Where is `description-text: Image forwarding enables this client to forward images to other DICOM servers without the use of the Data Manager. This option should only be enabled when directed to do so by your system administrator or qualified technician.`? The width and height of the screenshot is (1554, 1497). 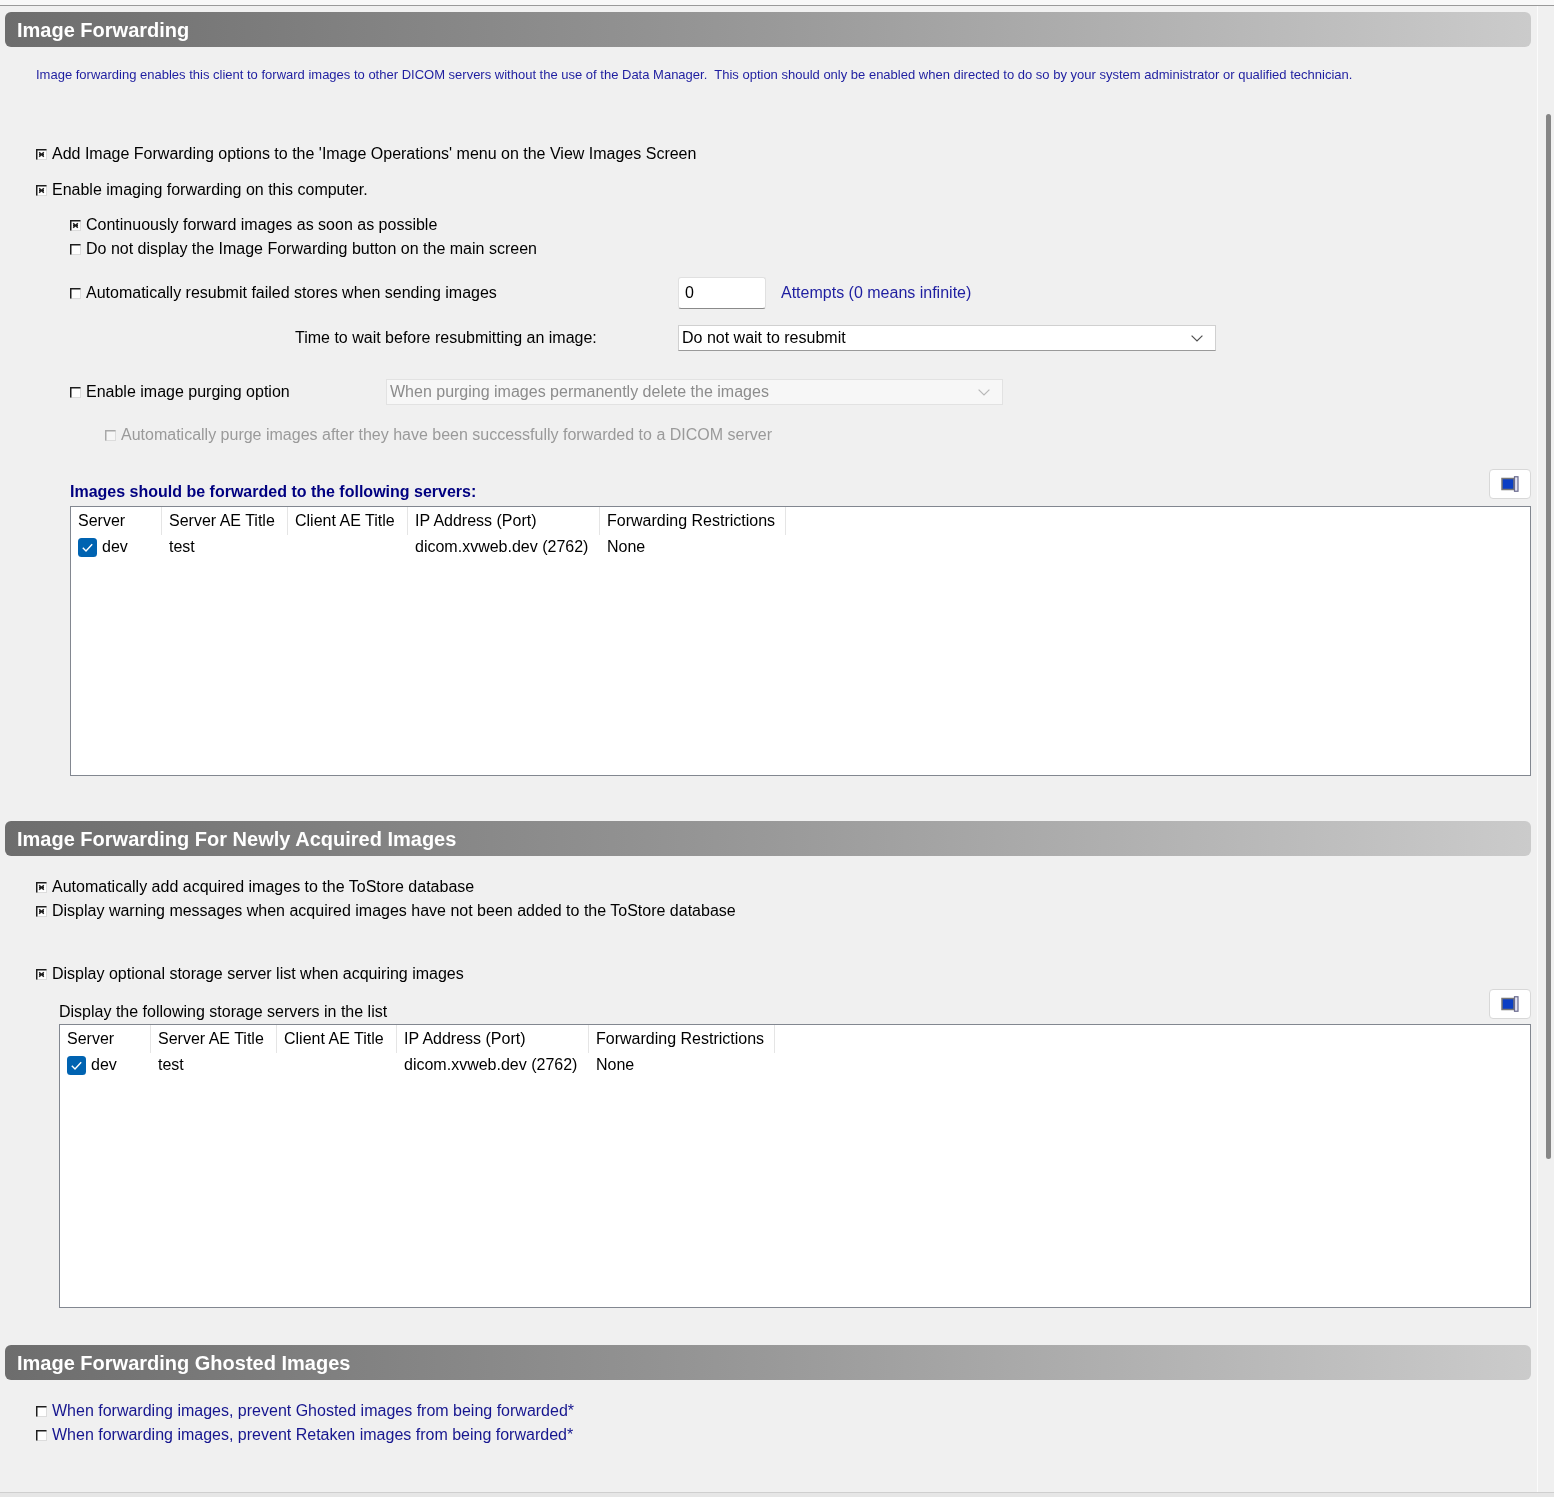 description-text: Image forwarding enables this client to forward images to other DICOM servers without the use of the Data Manager. This option should only be enabled when directed to do so by your system administrator or qualified technician. is located at coordinates (695, 74).